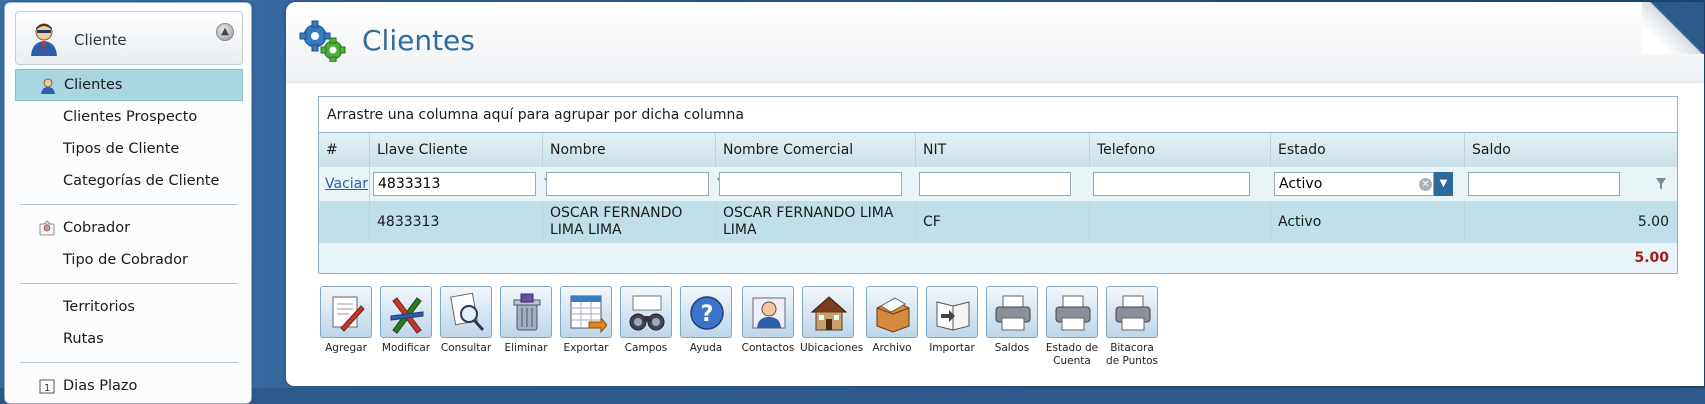 The image size is (1705, 404). Describe the element at coordinates (1368, 150) in the screenshot. I see `column-header-estado: Estado` at that location.